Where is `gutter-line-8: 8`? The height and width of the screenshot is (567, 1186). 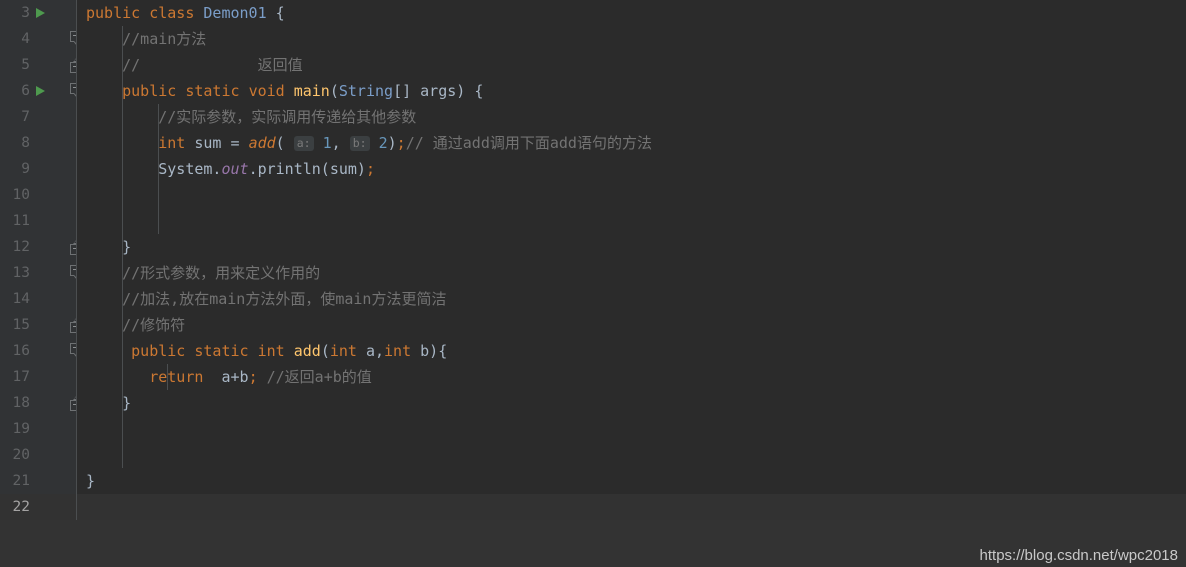 gutter-line-8: 8 is located at coordinates (38, 143).